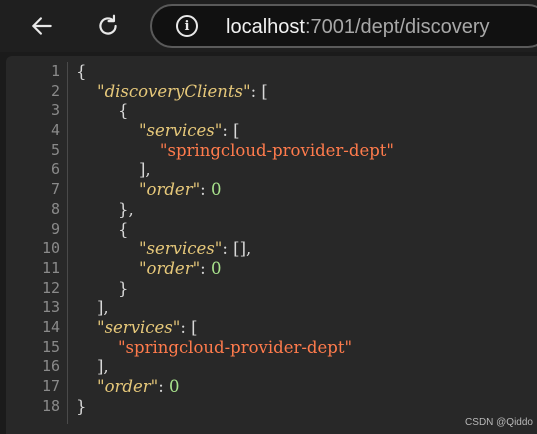  I want to click on address-bar: i localhost:7001/dept/discovery, so click(343, 26).